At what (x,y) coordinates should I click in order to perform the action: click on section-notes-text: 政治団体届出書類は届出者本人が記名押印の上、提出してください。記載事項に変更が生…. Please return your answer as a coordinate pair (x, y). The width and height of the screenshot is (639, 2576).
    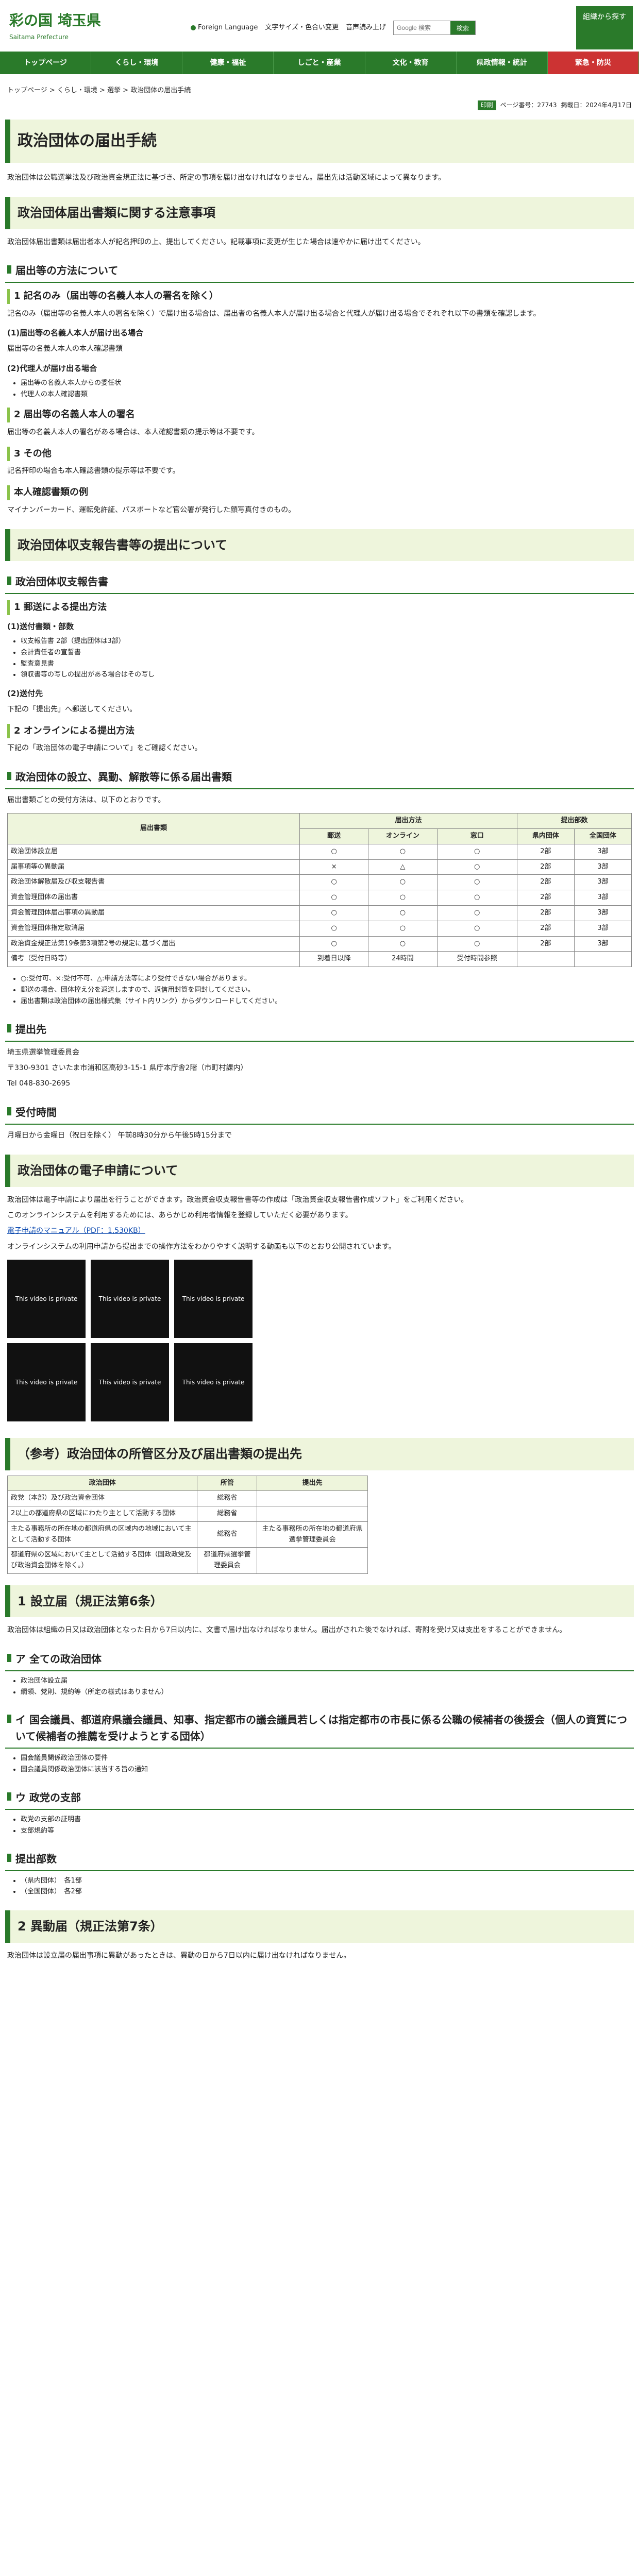
    Looking at the image, I should click on (216, 242).